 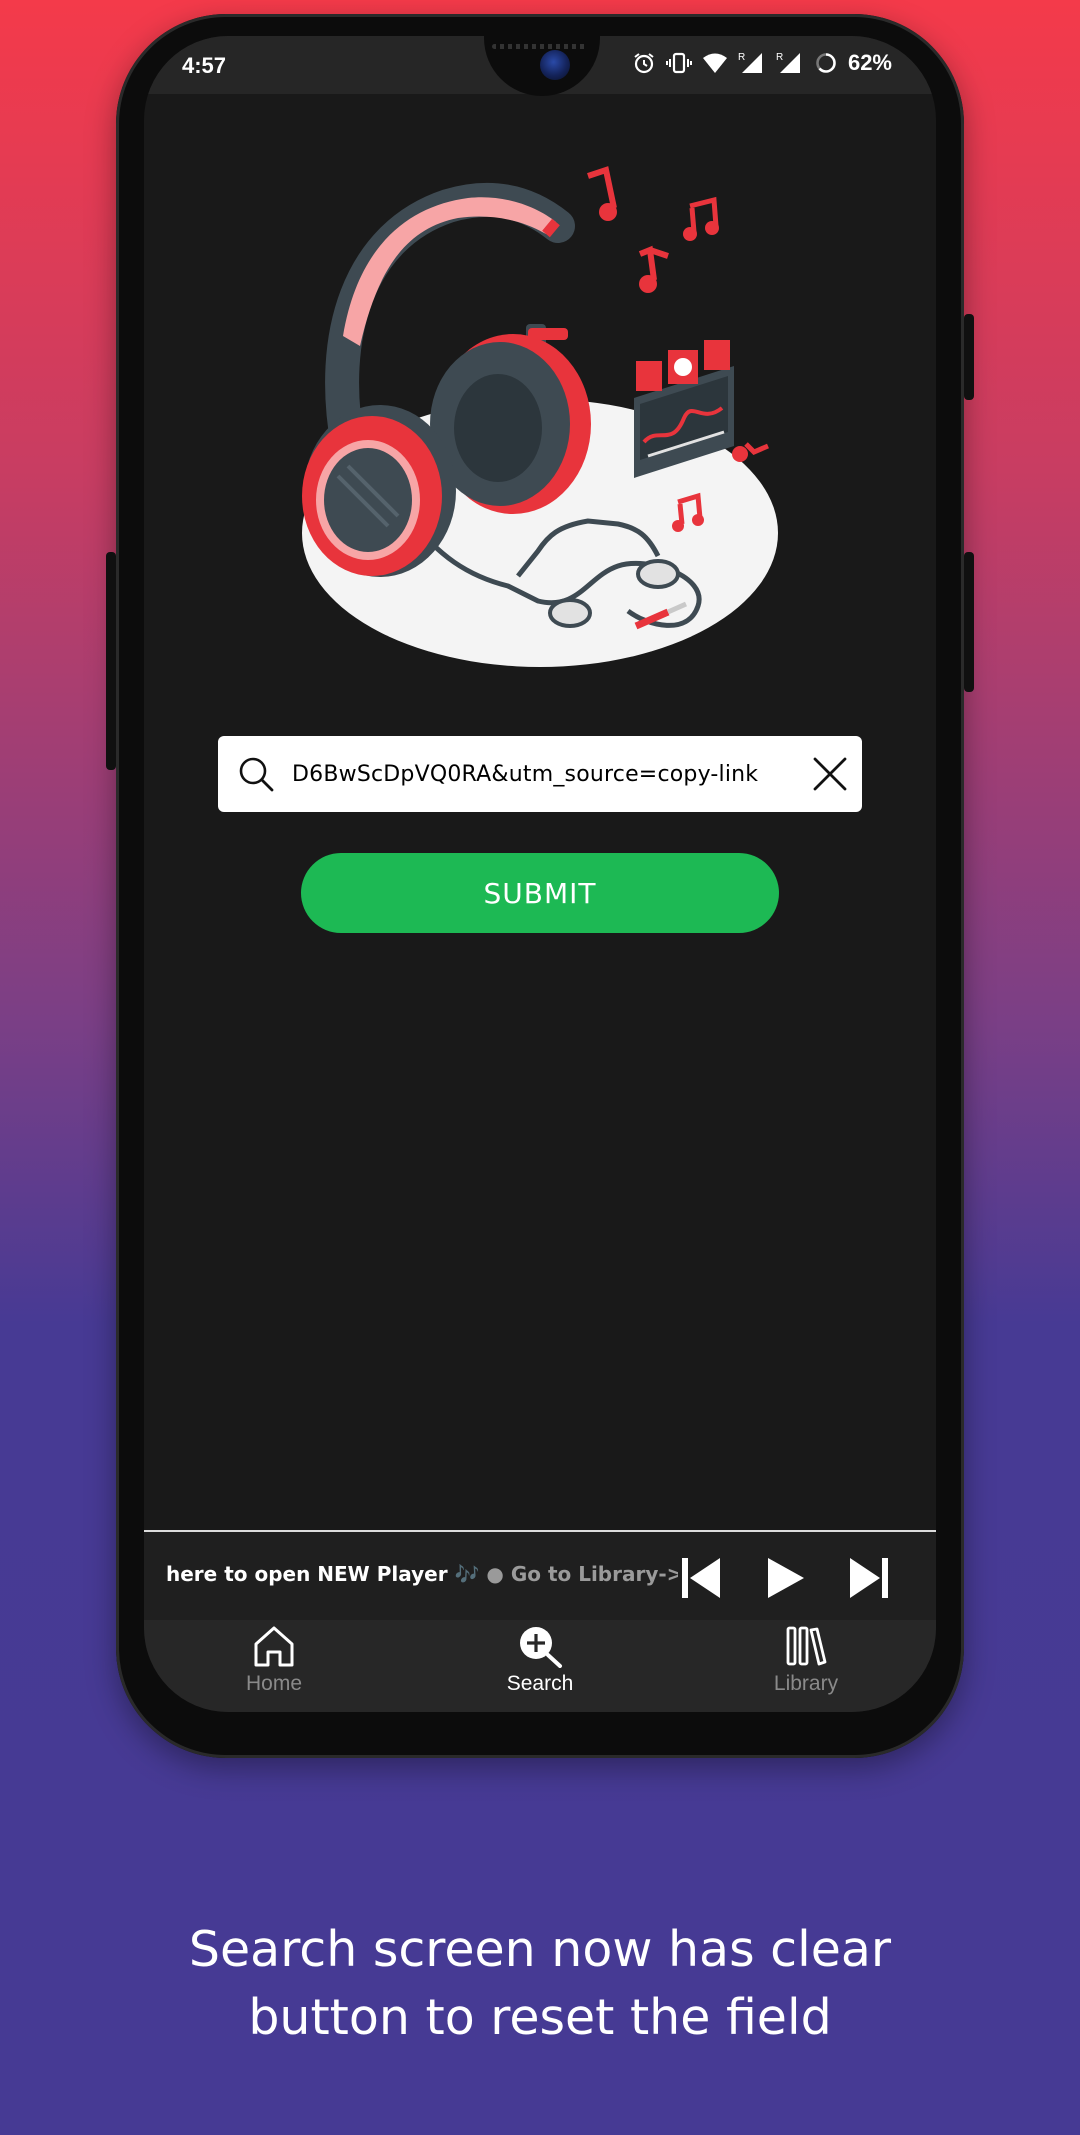 I want to click on skip-previous-icon, so click(x=701, y=1578).